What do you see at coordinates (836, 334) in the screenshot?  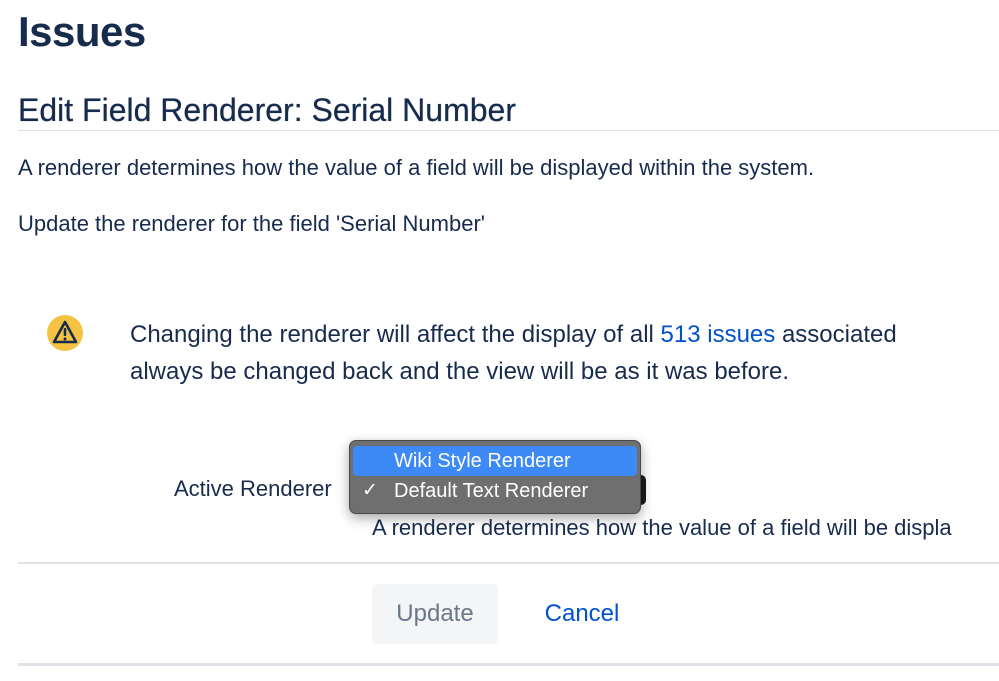 I see `warning-text-after: associated` at bounding box center [836, 334].